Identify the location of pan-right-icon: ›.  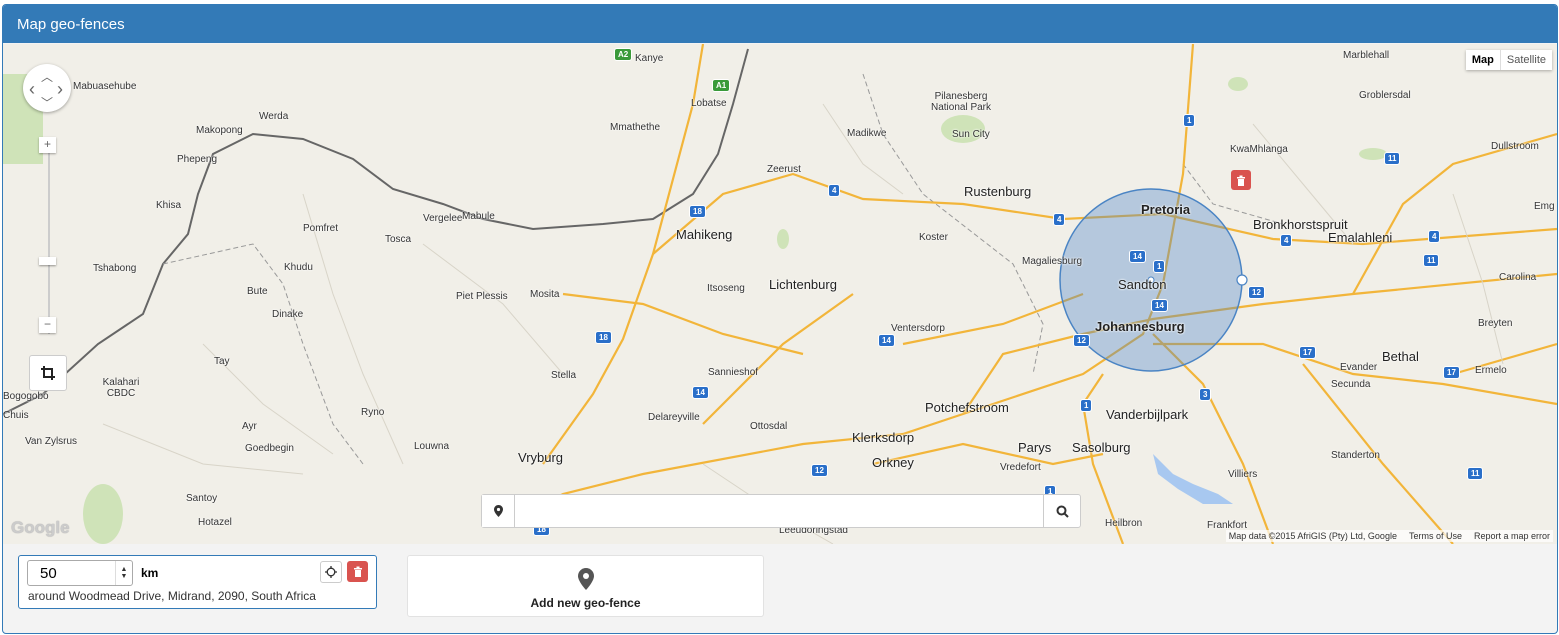
(60, 89).